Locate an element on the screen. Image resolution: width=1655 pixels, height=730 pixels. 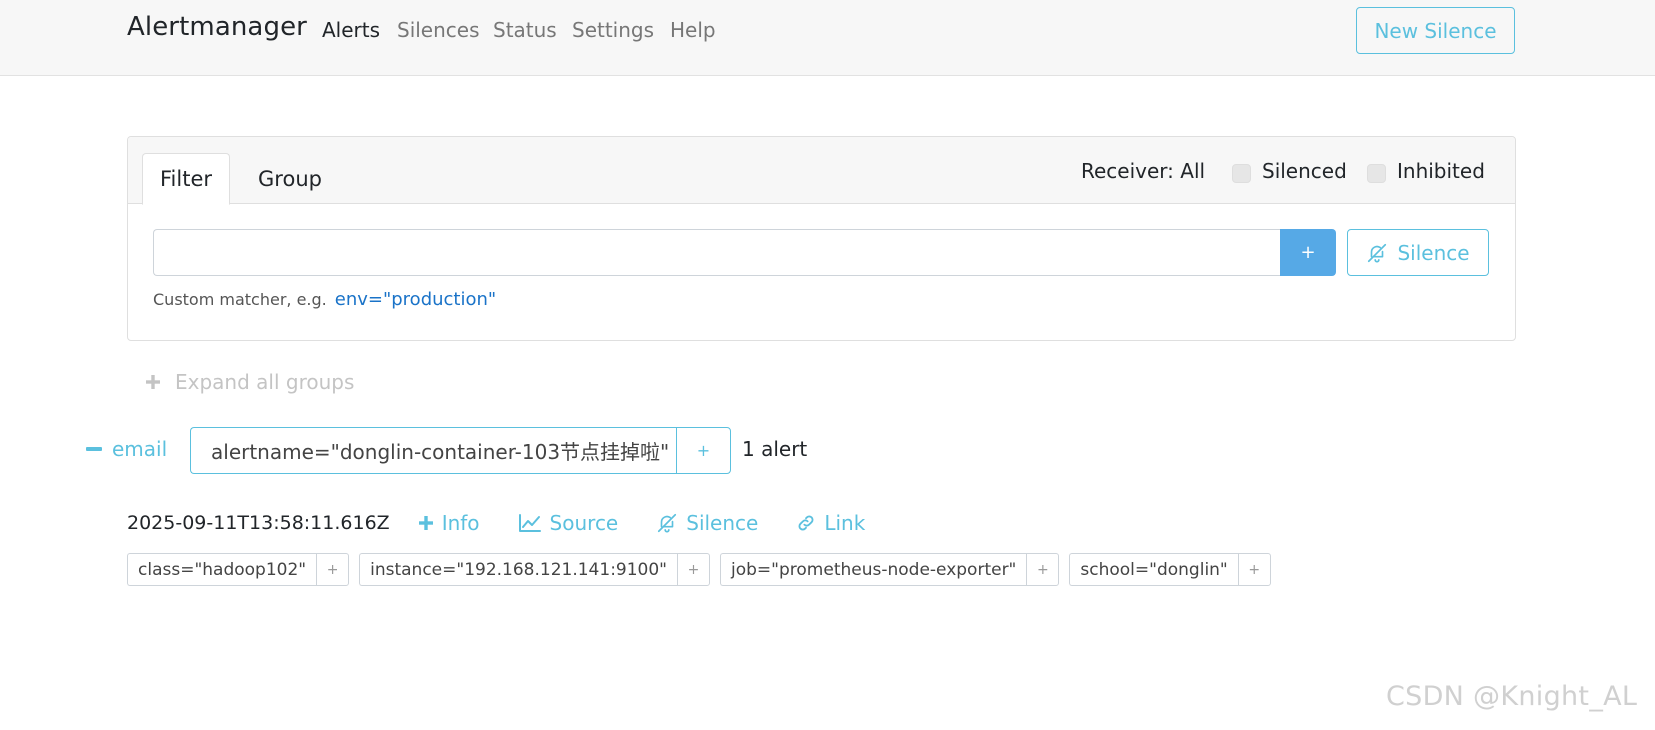
matcher-hint-example: env="production" is located at coordinates (415, 299).